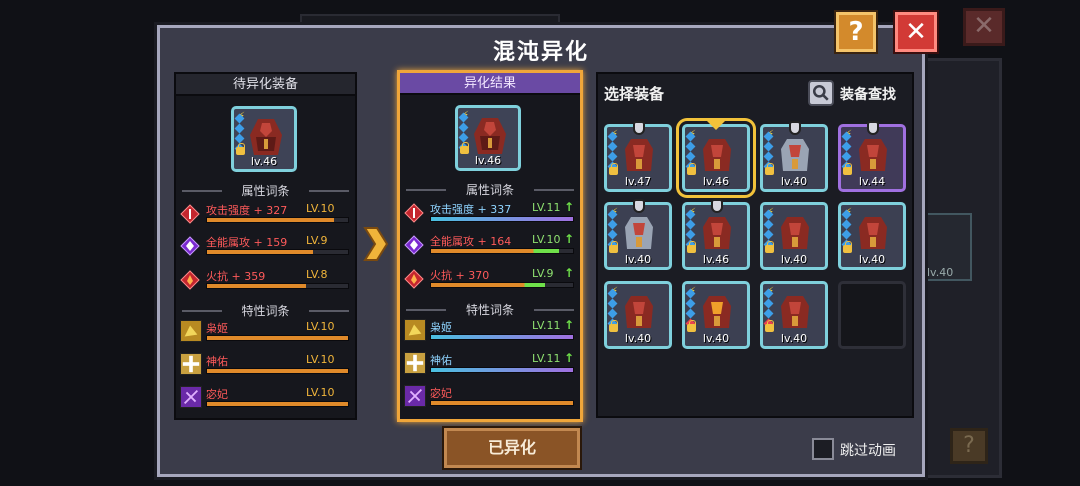  I want to click on stat-name: 攻击强度 + 327, so click(247, 210).